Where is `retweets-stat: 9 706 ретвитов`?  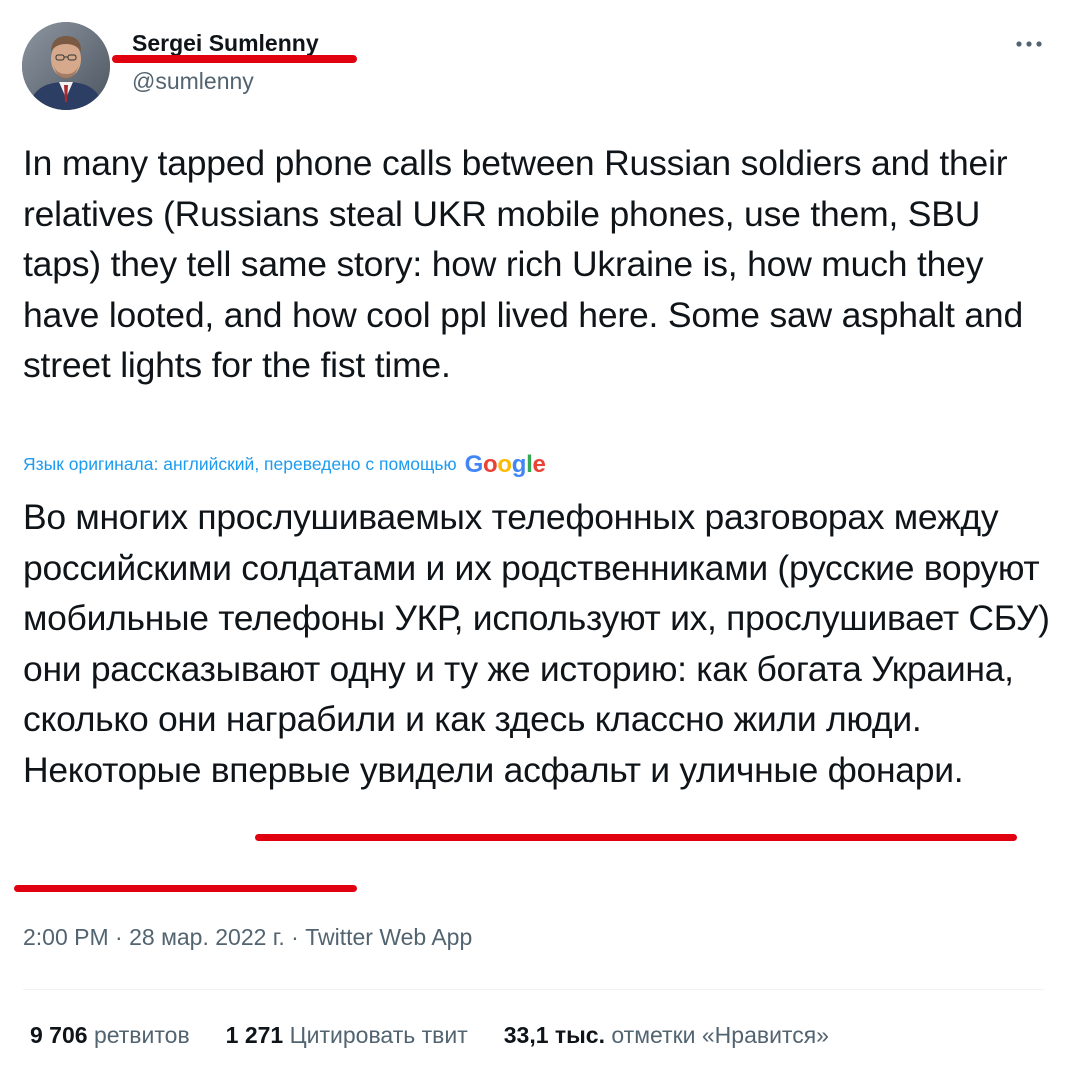
retweets-stat: 9 706 ретвитов is located at coordinates (110, 1035).